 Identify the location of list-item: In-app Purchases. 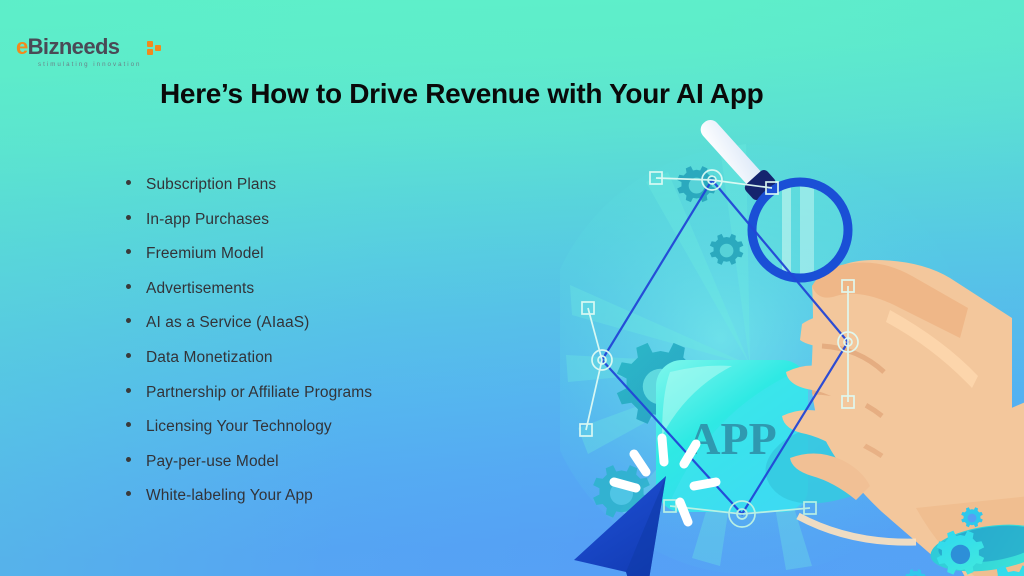
(341, 228).